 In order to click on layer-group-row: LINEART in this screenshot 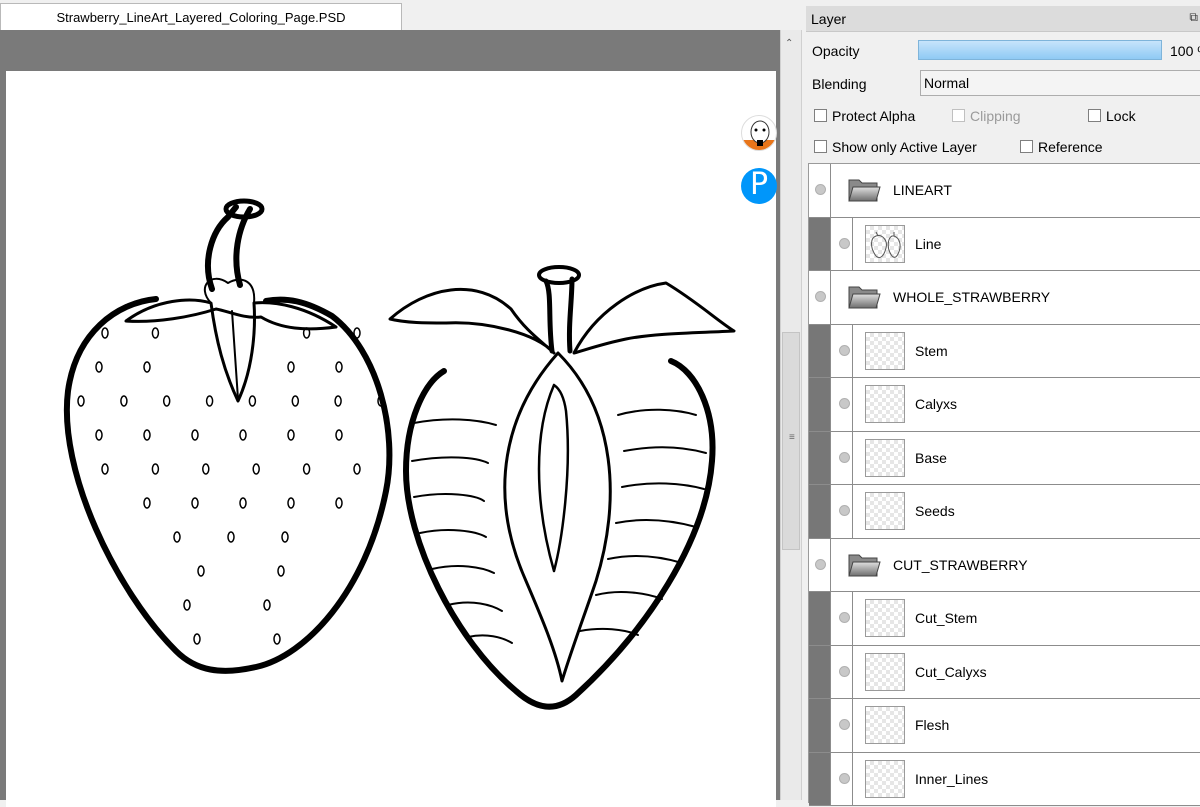, I will do `click(1004, 191)`.